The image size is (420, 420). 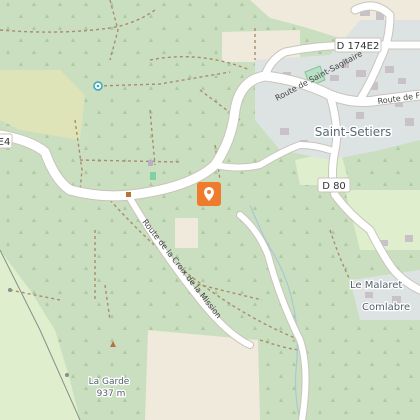 I want to click on viewpoint-icon-dot, so click(x=98, y=86).